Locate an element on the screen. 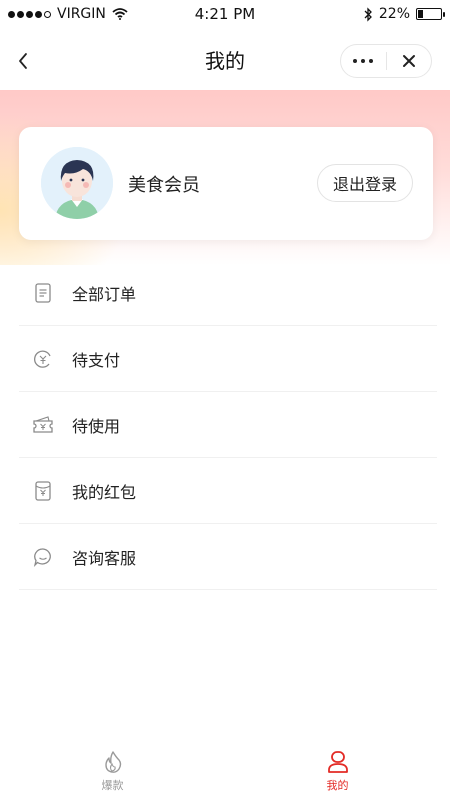 The width and height of the screenshot is (450, 800). menu-item-red-envelope: 我的红包 is located at coordinates (228, 491).